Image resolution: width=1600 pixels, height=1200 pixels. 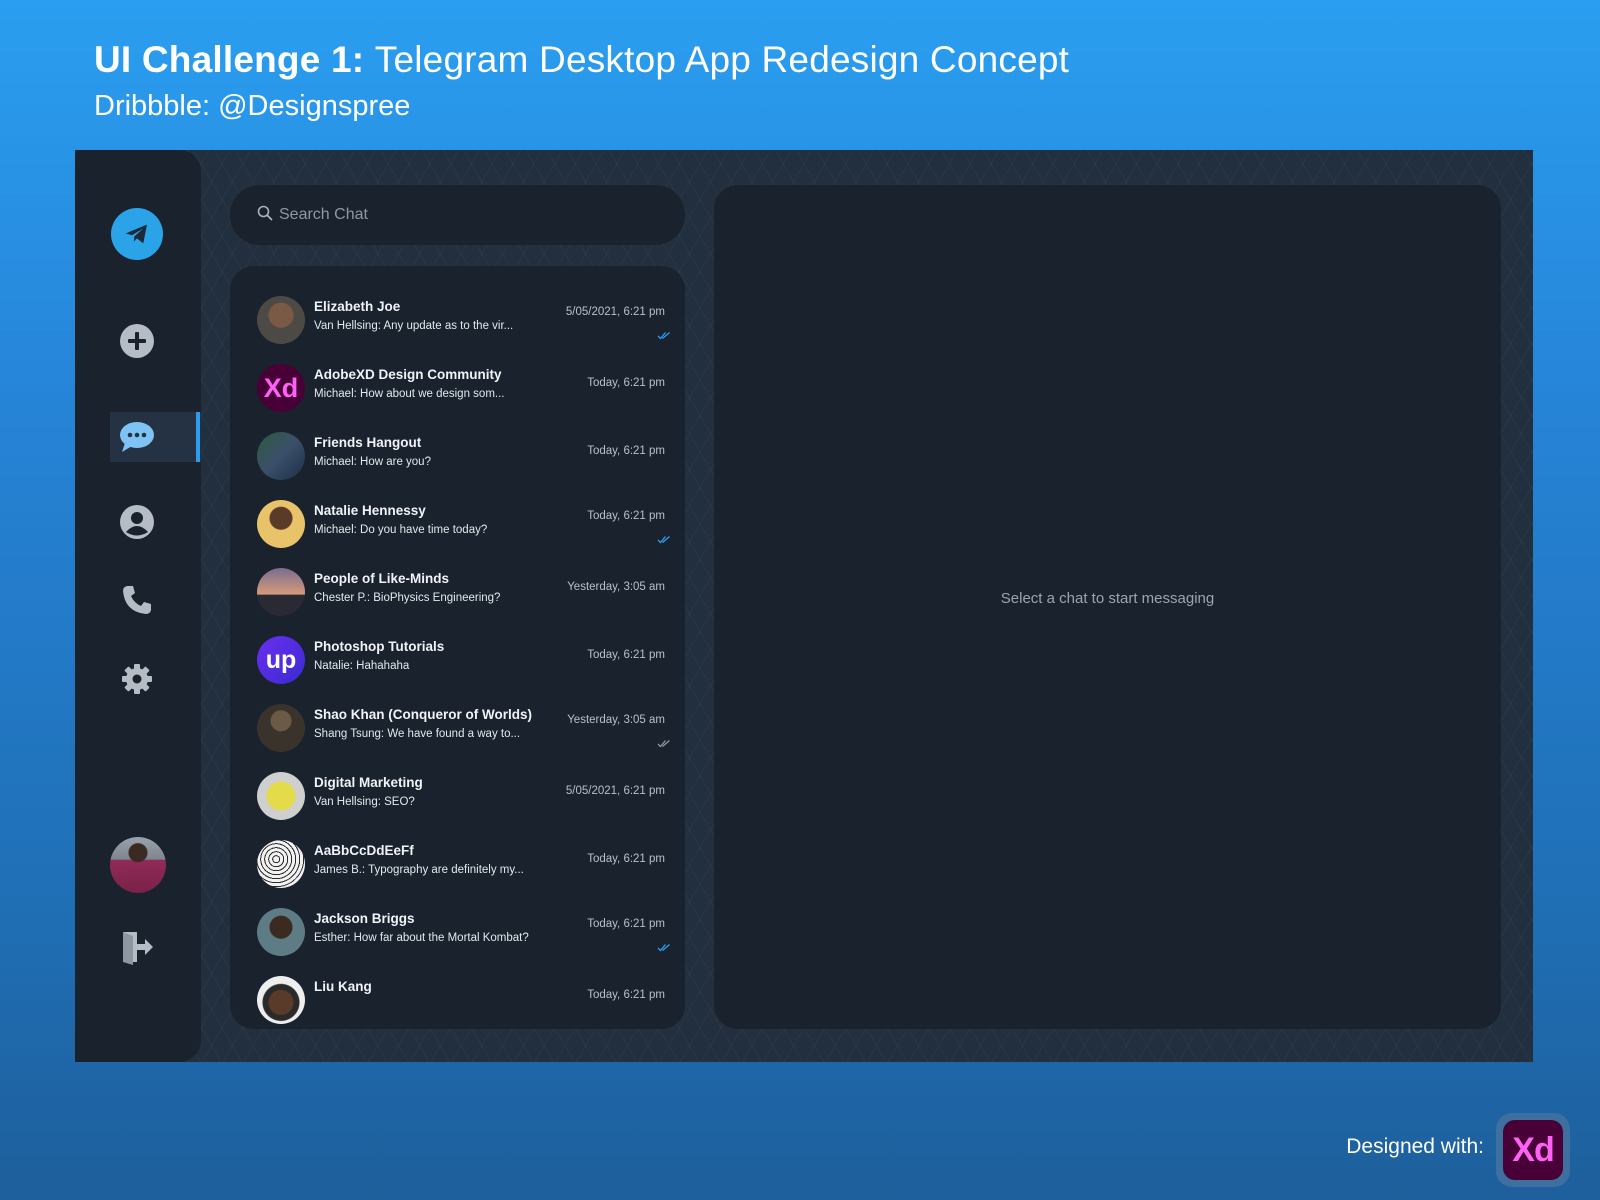 I want to click on chat-name: Natalie Hennessy, so click(x=370, y=510).